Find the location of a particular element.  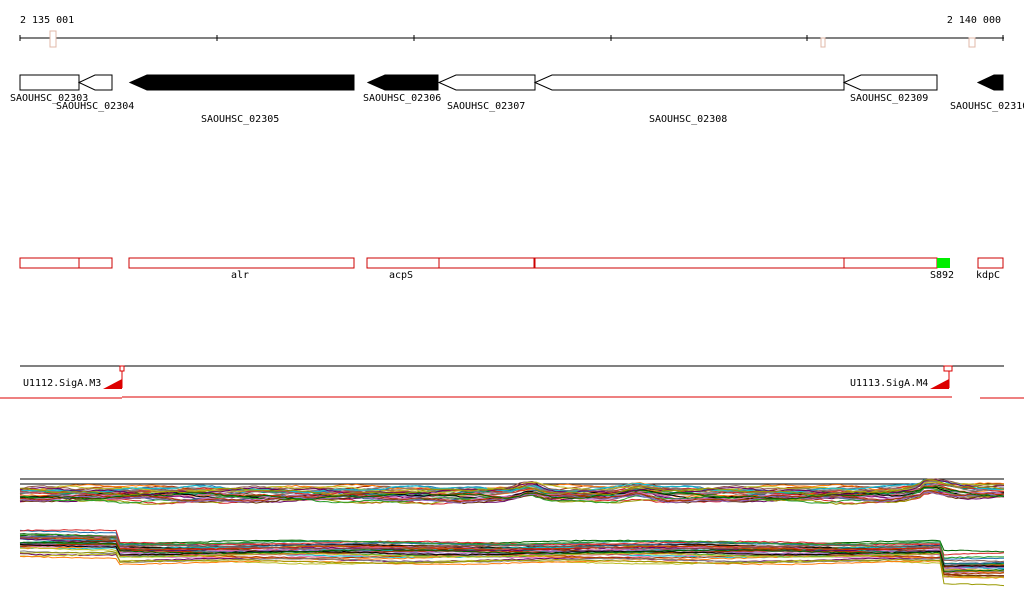

coordinate-ruler: 2 135 001 2 140 000 is located at coordinates (511, 31).